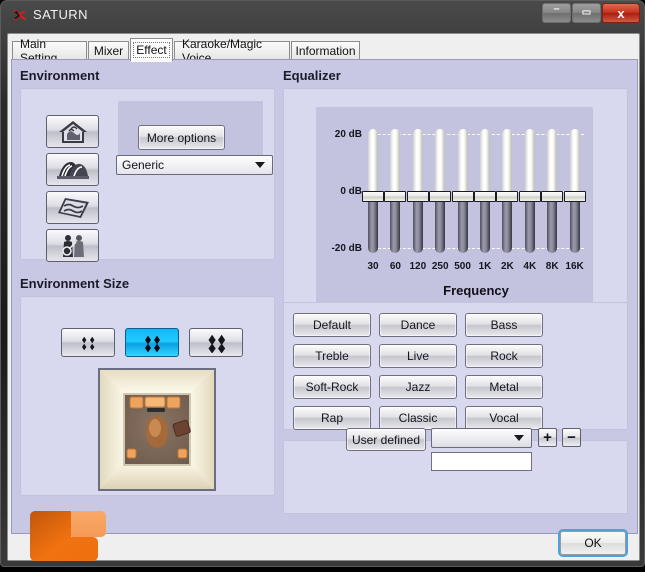 The height and width of the screenshot is (572, 645). I want to click on preset-button-dance: Dance, so click(418, 325).